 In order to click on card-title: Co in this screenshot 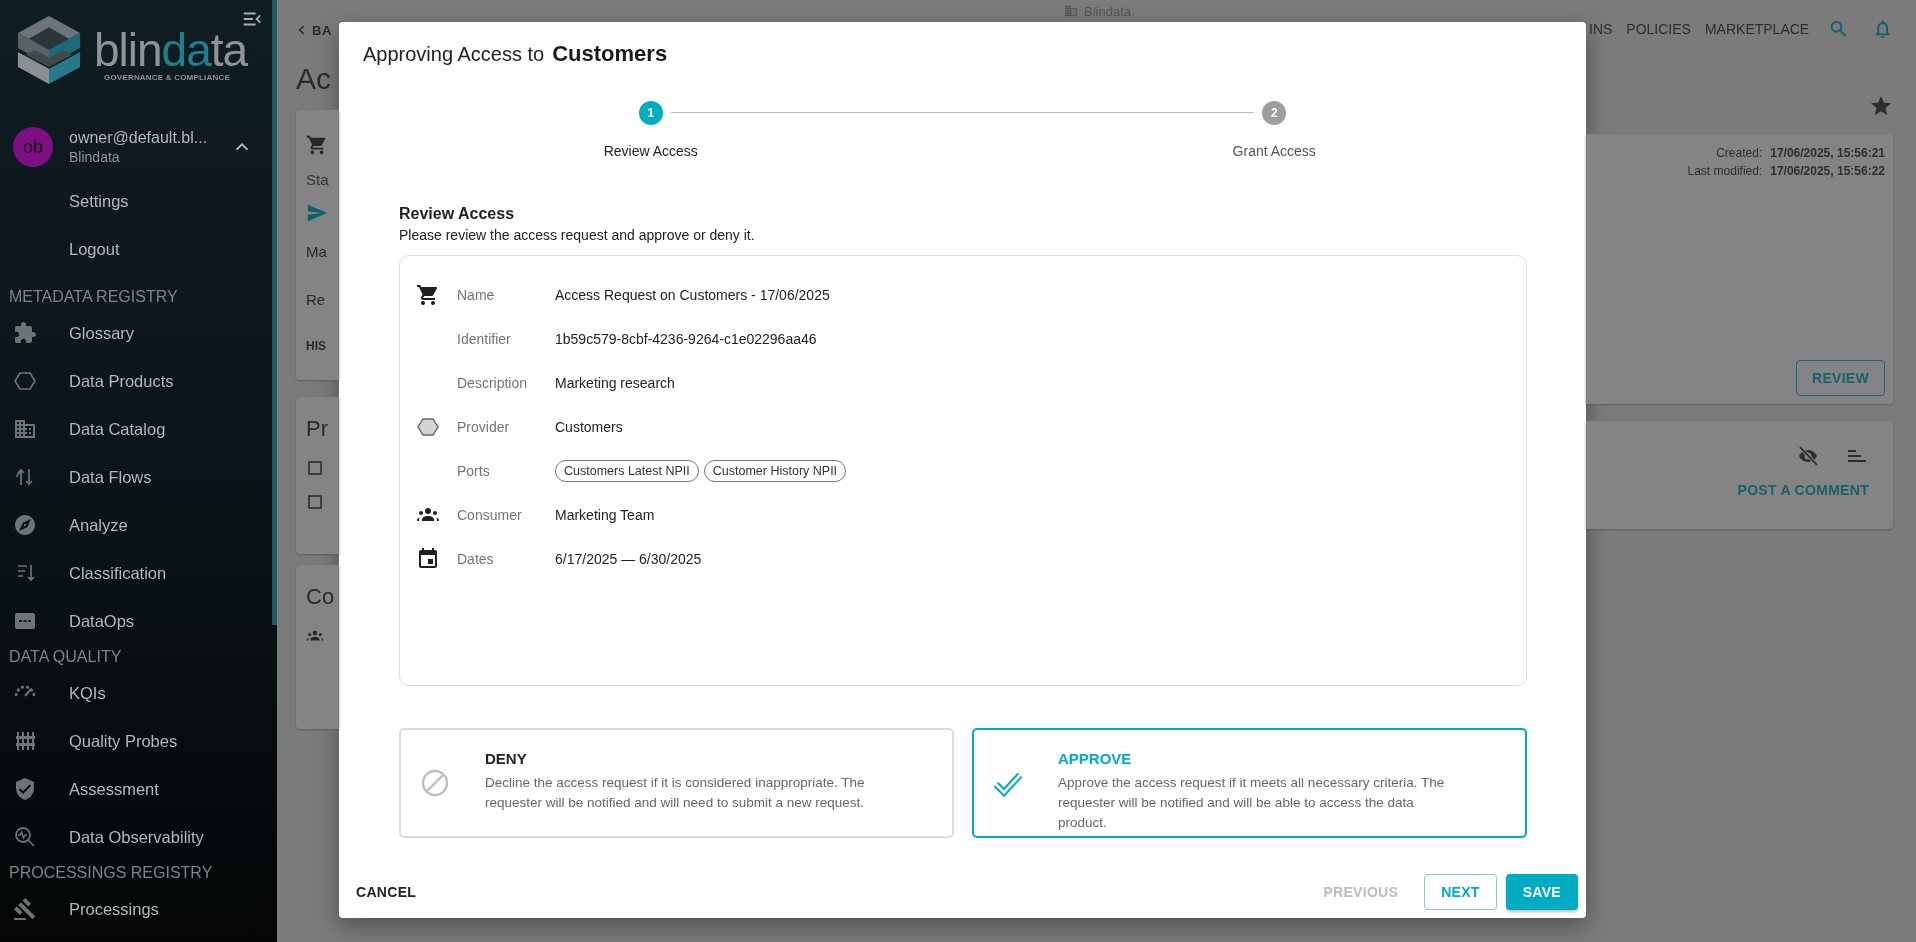, I will do `click(320, 597)`.